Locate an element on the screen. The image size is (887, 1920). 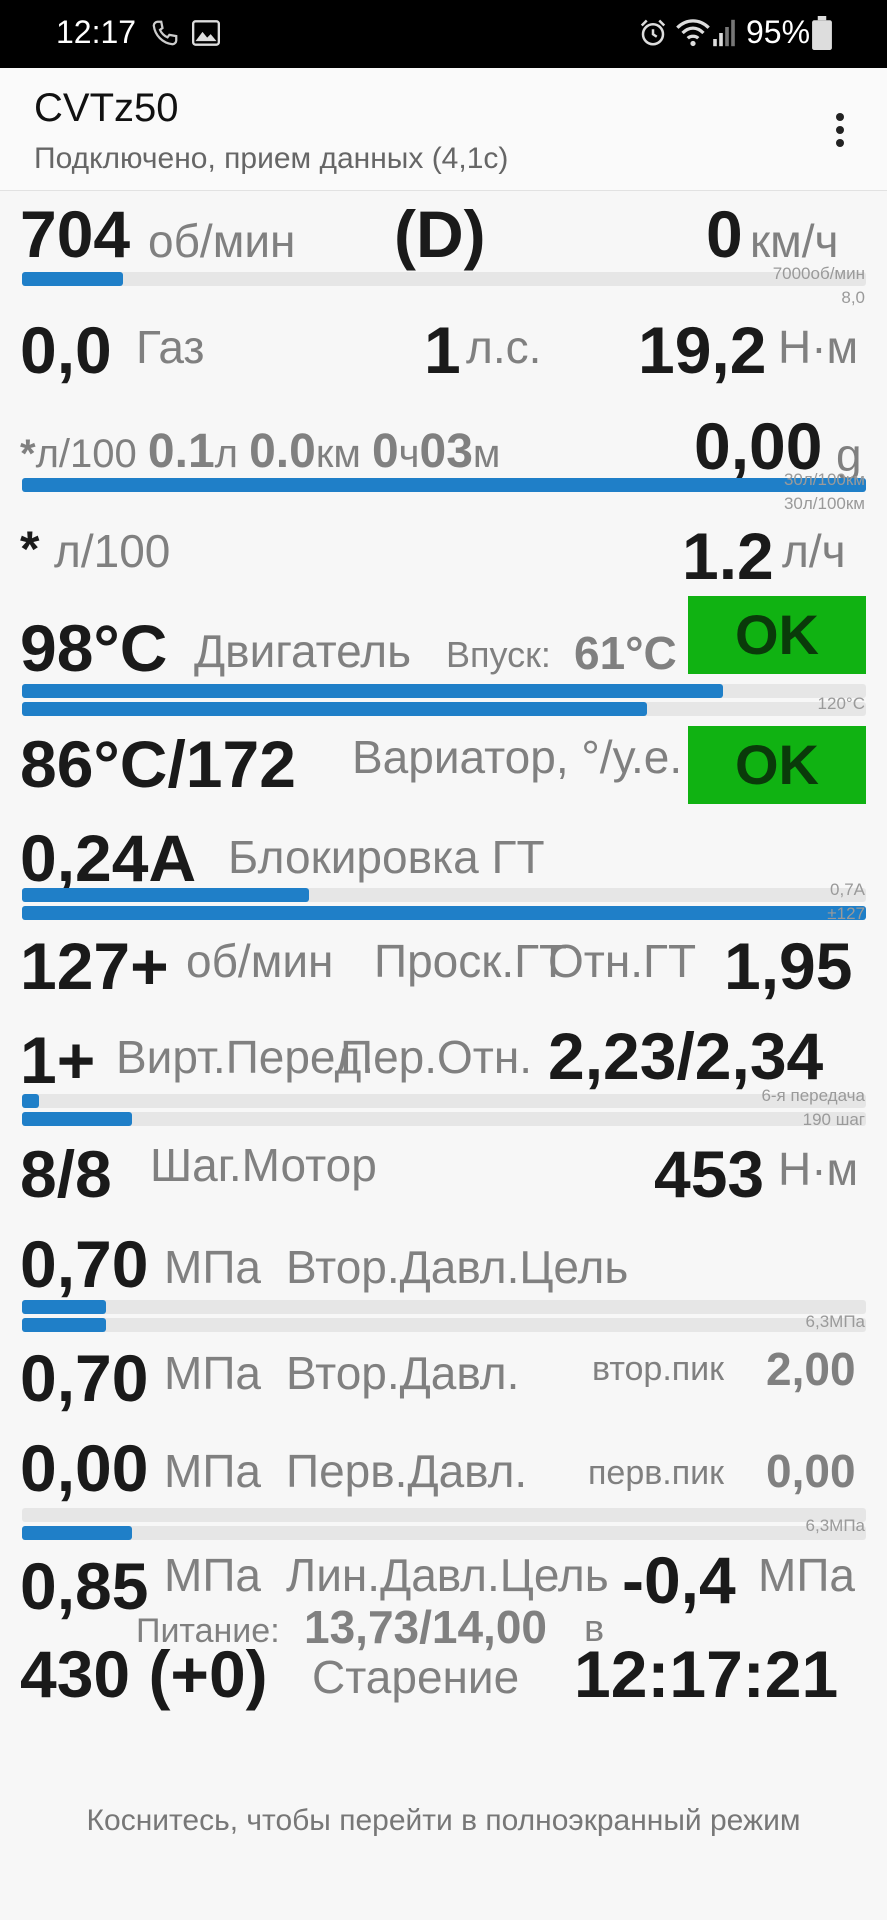
rpm-sub-max: 8,0 is located at coordinates (853, 297).